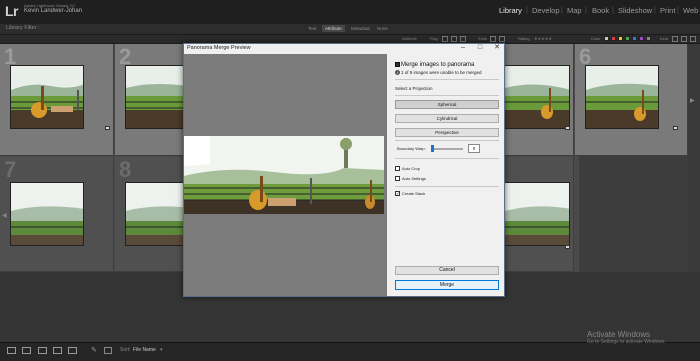 This screenshot has width=700, height=361. Describe the element at coordinates (438, 65) in the screenshot. I see `merge-heading: Merge images to panorama` at that location.